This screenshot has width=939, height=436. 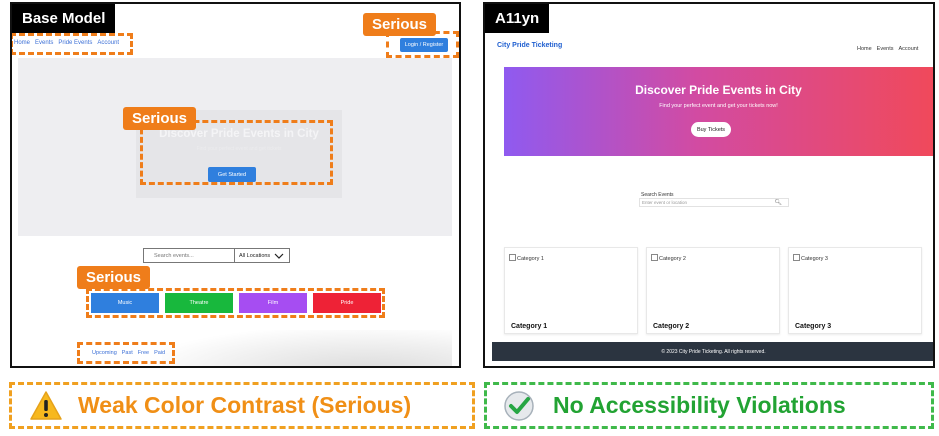 I want to click on bottom-shadow, so click(x=307, y=348).